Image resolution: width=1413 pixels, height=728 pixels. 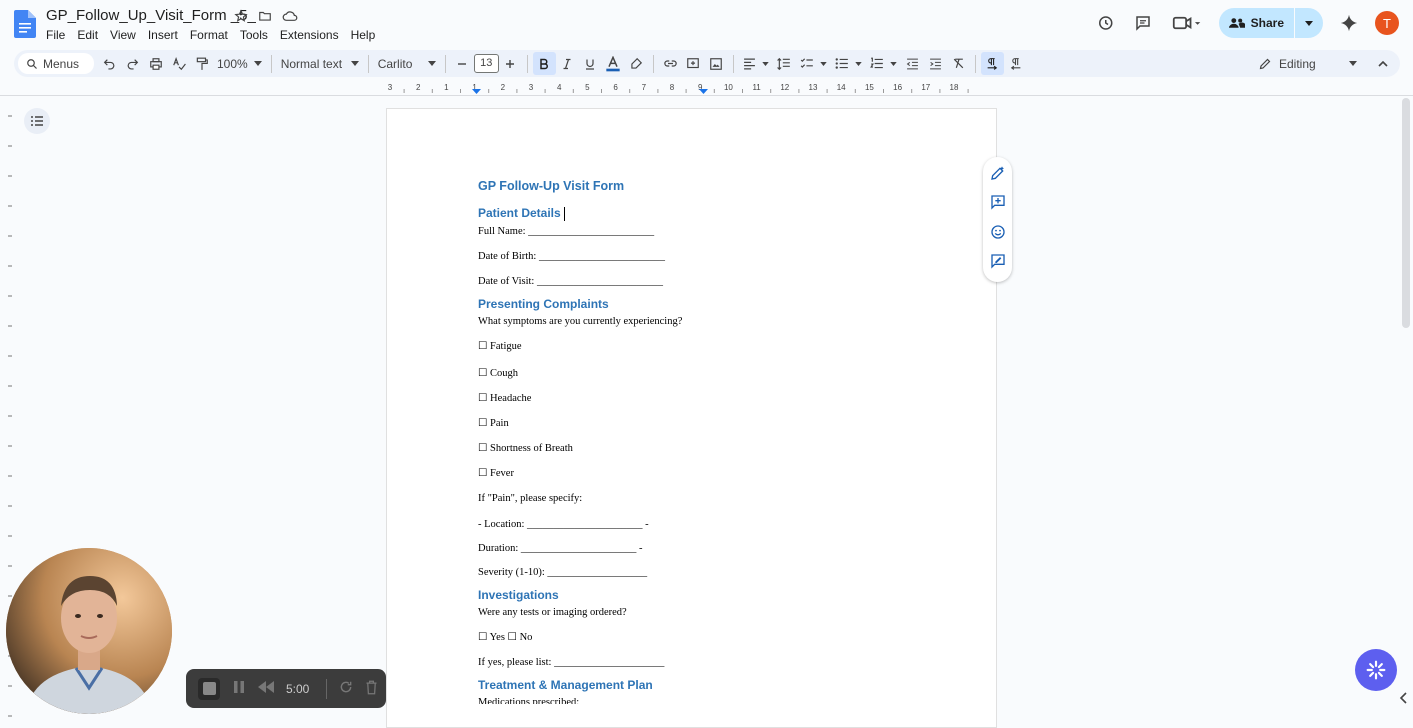 What do you see at coordinates (1015, 63) in the screenshot?
I see `rtl-paragraph-icon` at bounding box center [1015, 63].